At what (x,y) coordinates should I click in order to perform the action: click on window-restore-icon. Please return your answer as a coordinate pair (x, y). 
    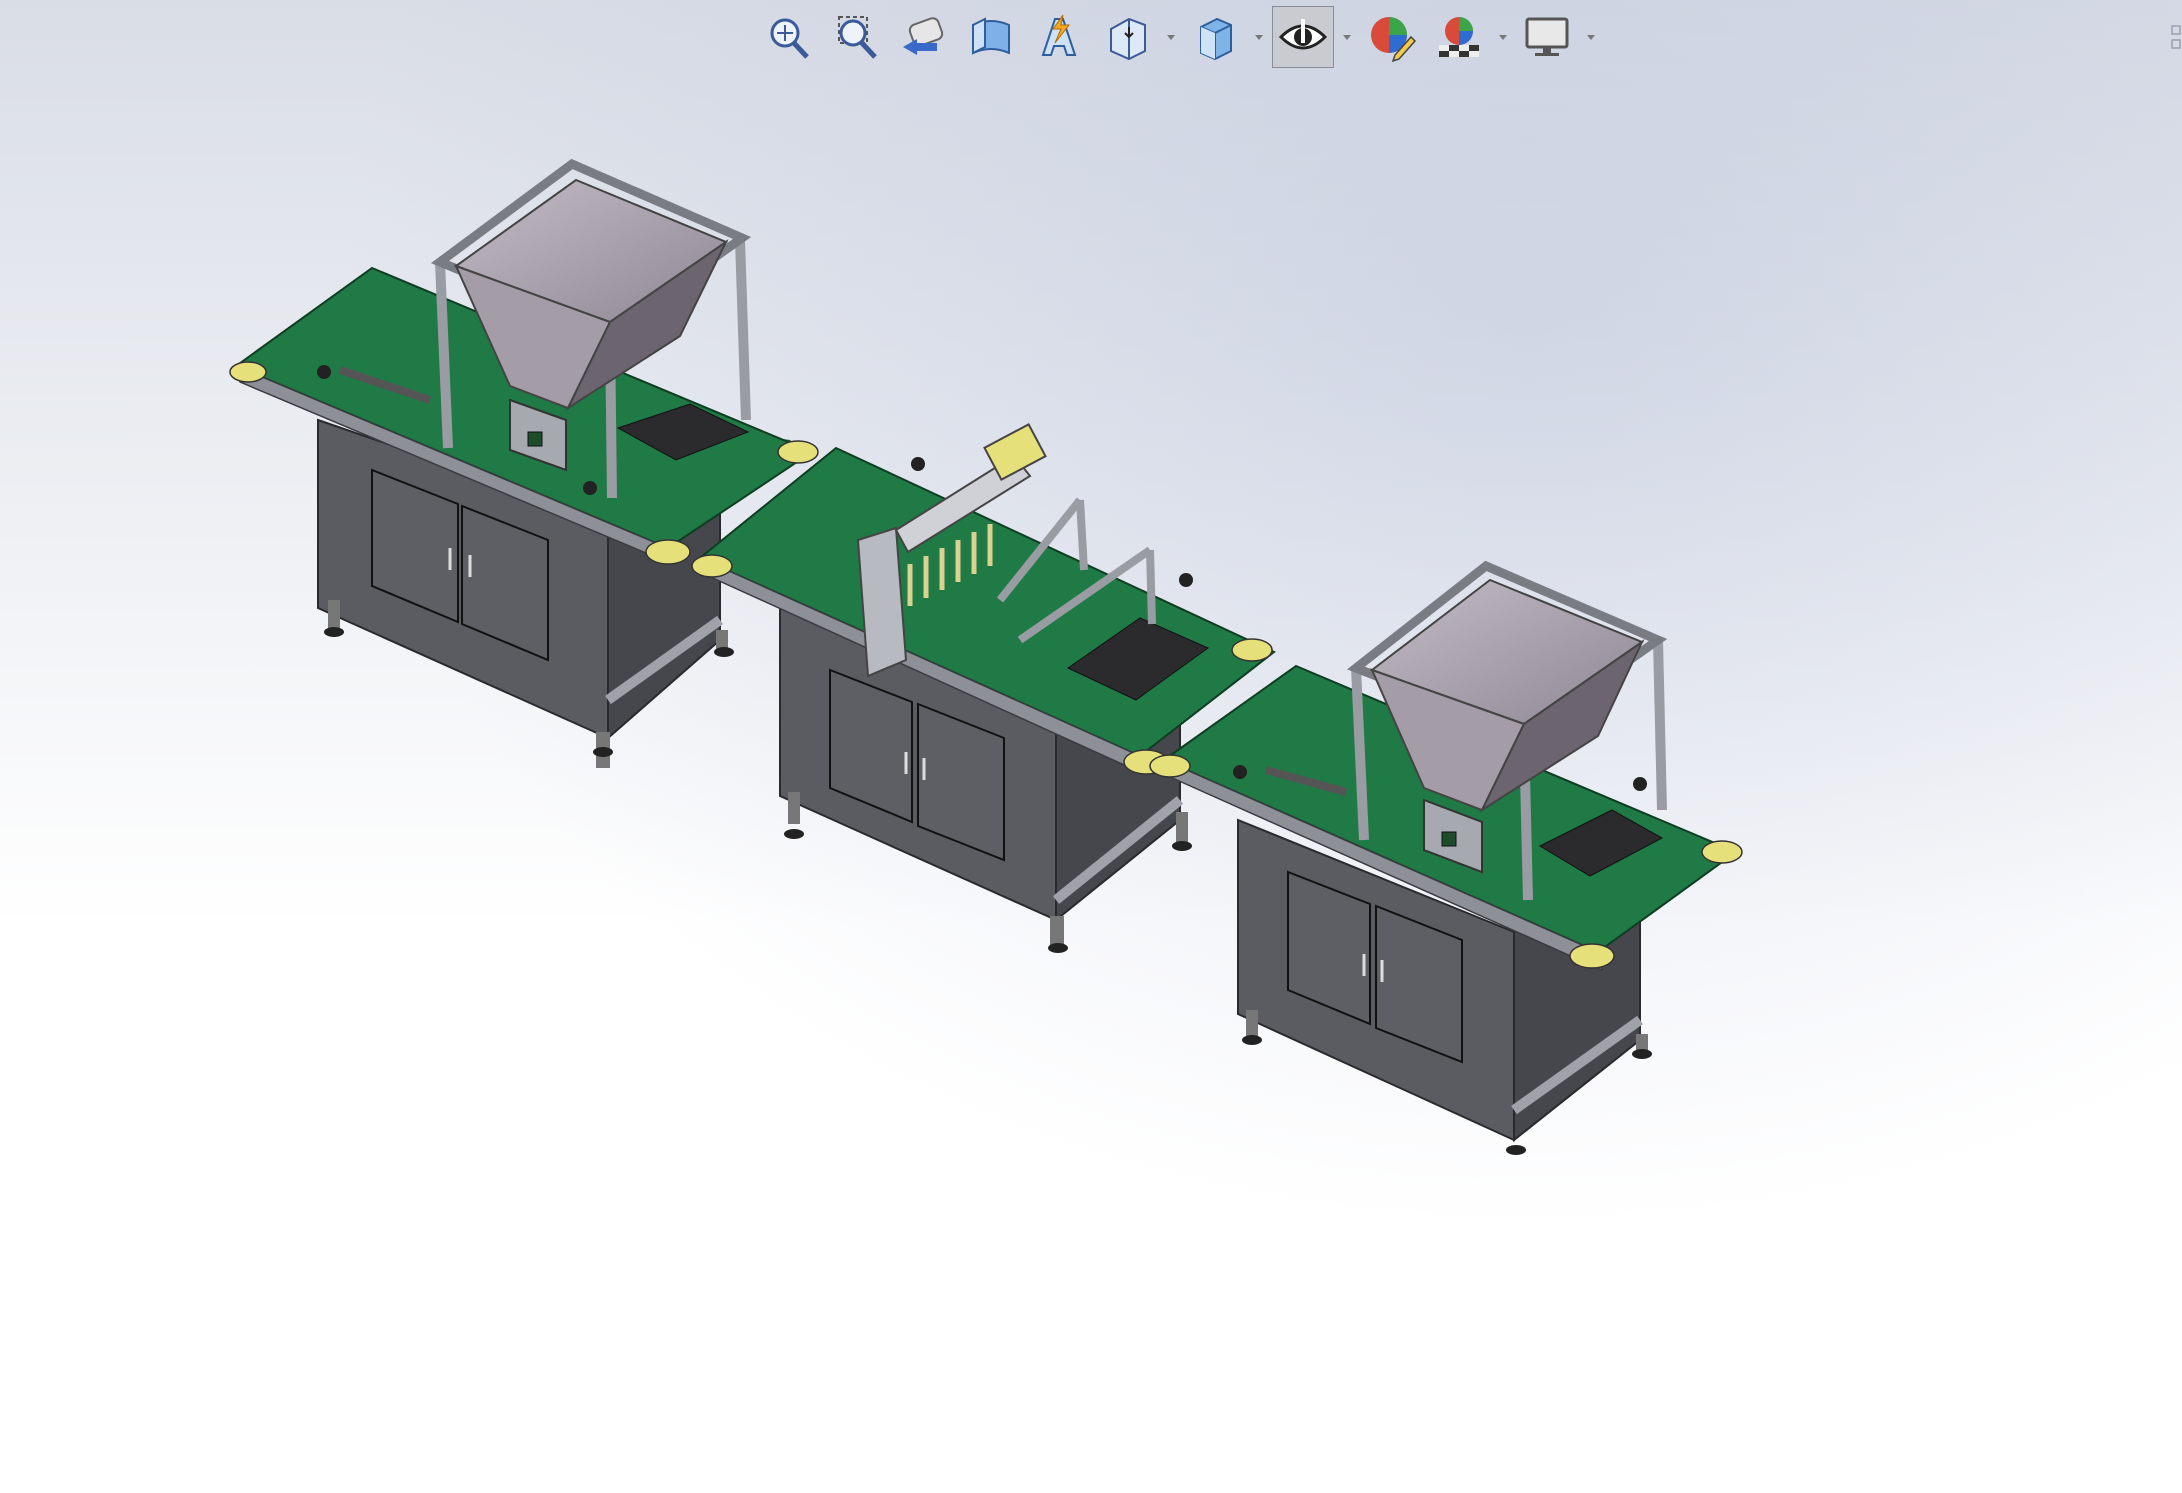
    Looking at the image, I should click on (2174, 37).